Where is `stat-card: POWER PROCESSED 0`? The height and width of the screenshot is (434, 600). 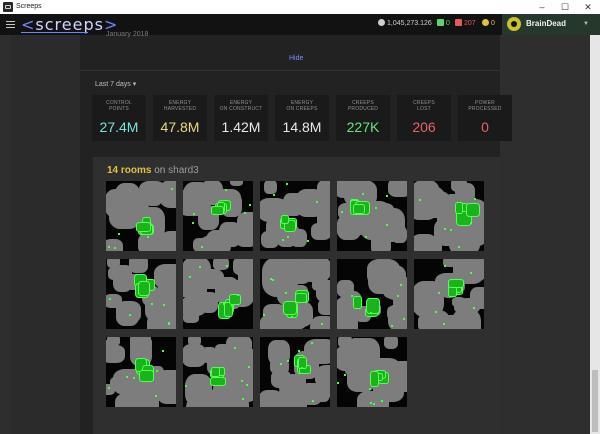
stat-card: POWER PROCESSED 0 is located at coordinates (485, 118).